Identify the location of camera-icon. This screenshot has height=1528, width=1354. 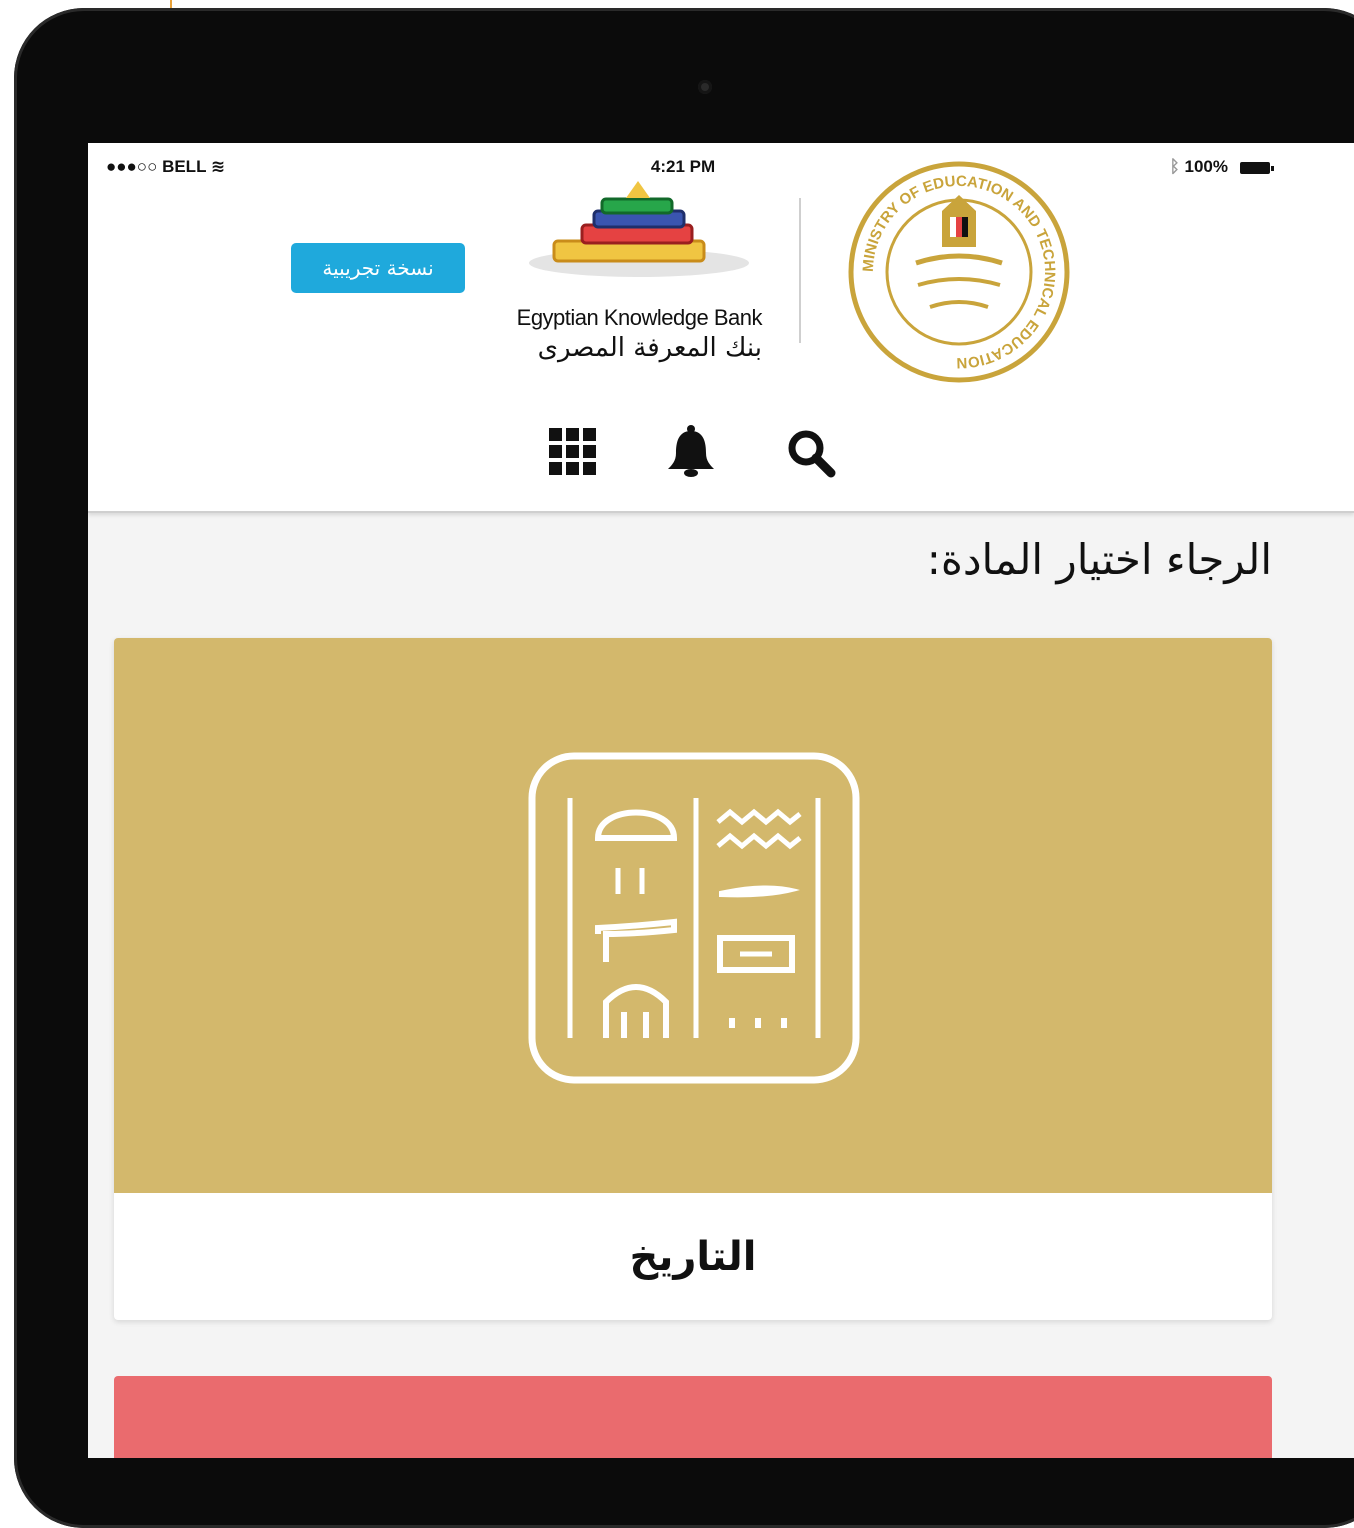
(705, 87).